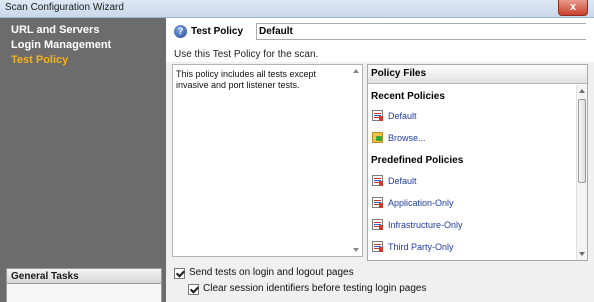  I want to click on policy-files-scrollbar, so click(581, 172).